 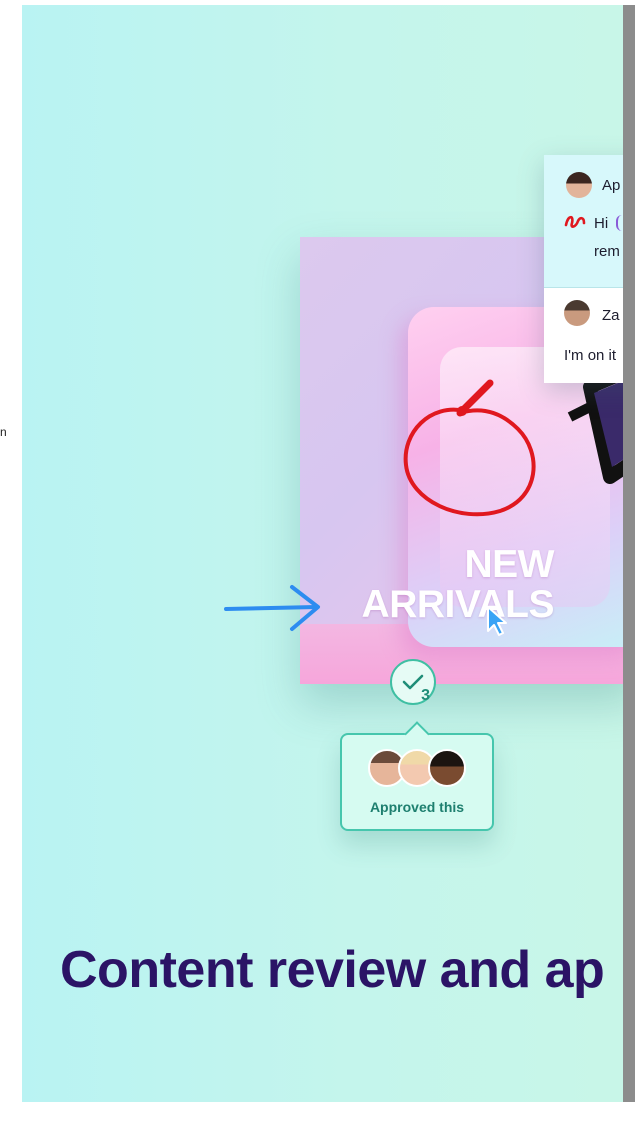 What do you see at coordinates (413, 682) in the screenshot?
I see `approval-badge: 3` at bounding box center [413, 682].